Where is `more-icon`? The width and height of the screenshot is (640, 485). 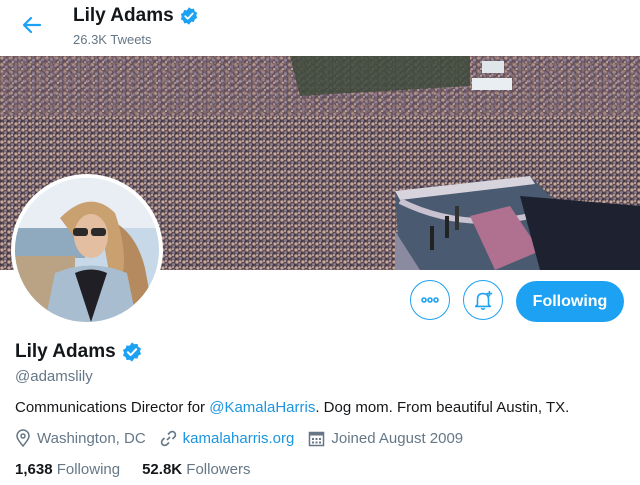
more-icon is located at coordinates (430, 300).